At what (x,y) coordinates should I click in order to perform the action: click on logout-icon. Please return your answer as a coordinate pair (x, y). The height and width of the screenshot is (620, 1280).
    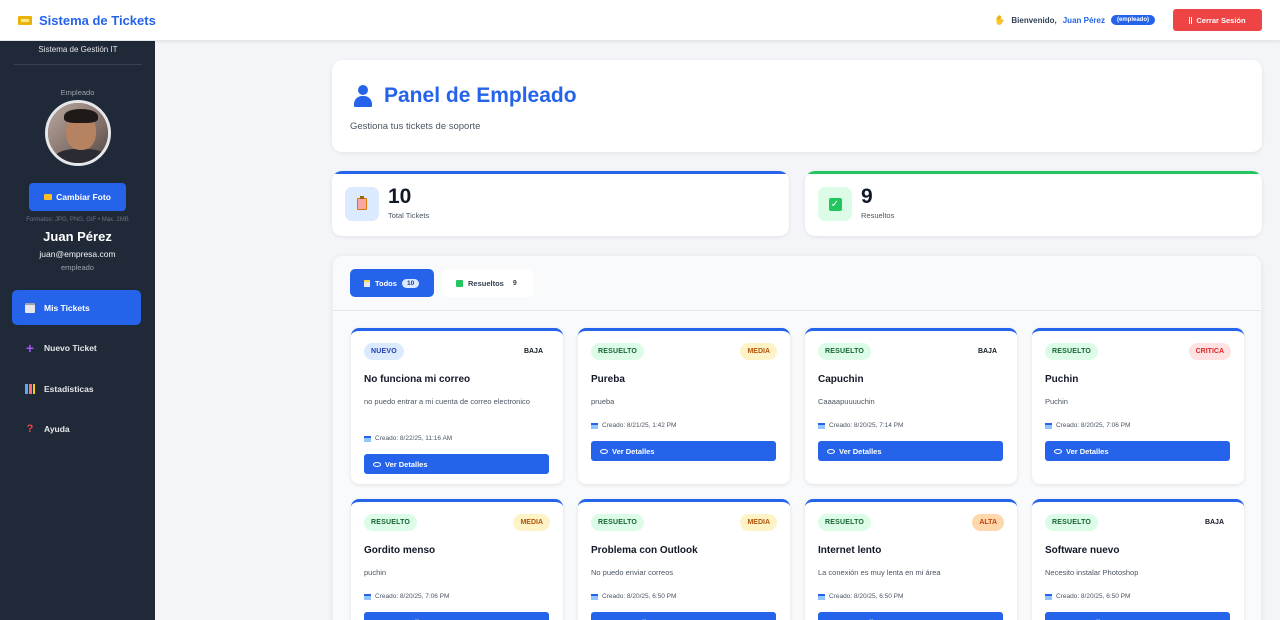
    Looking at the image, I should click on (1191, 20).